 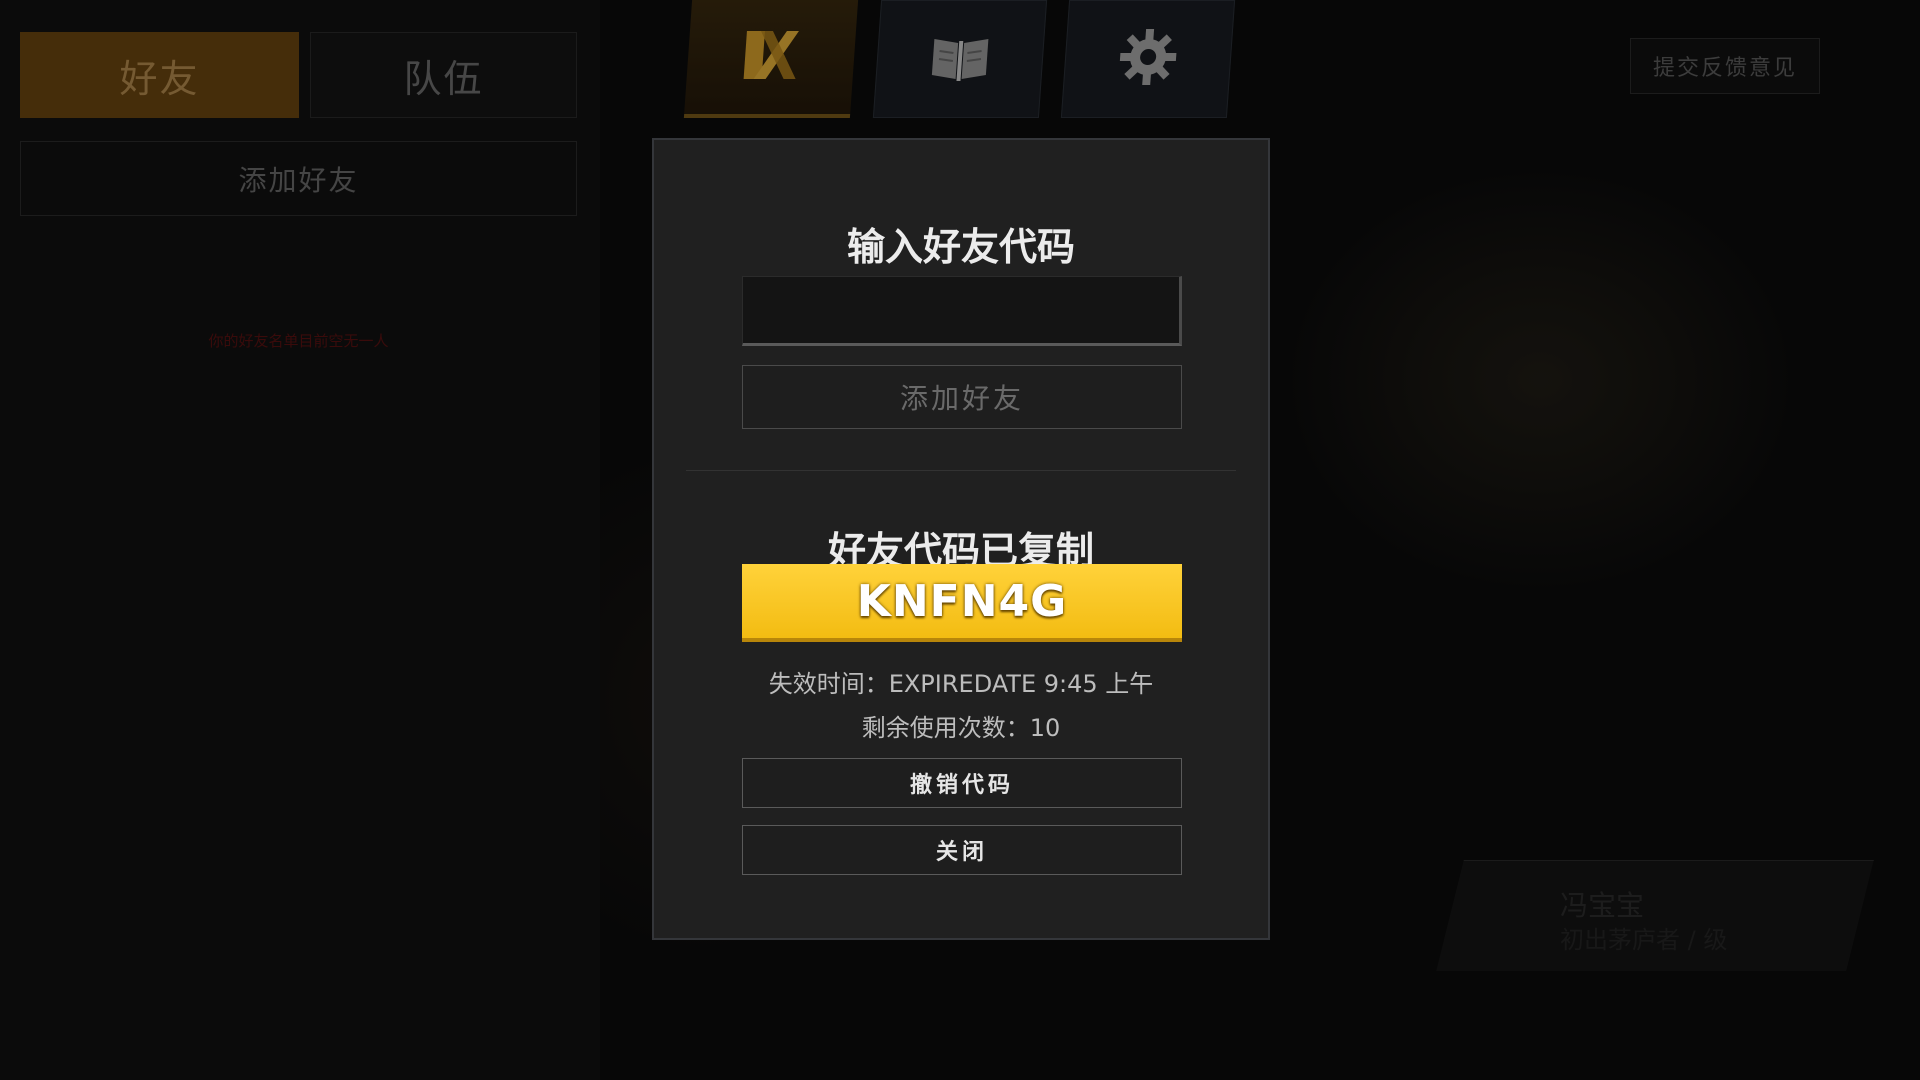 I want to click on close-button: 关闭, so click(x=962, y=850).